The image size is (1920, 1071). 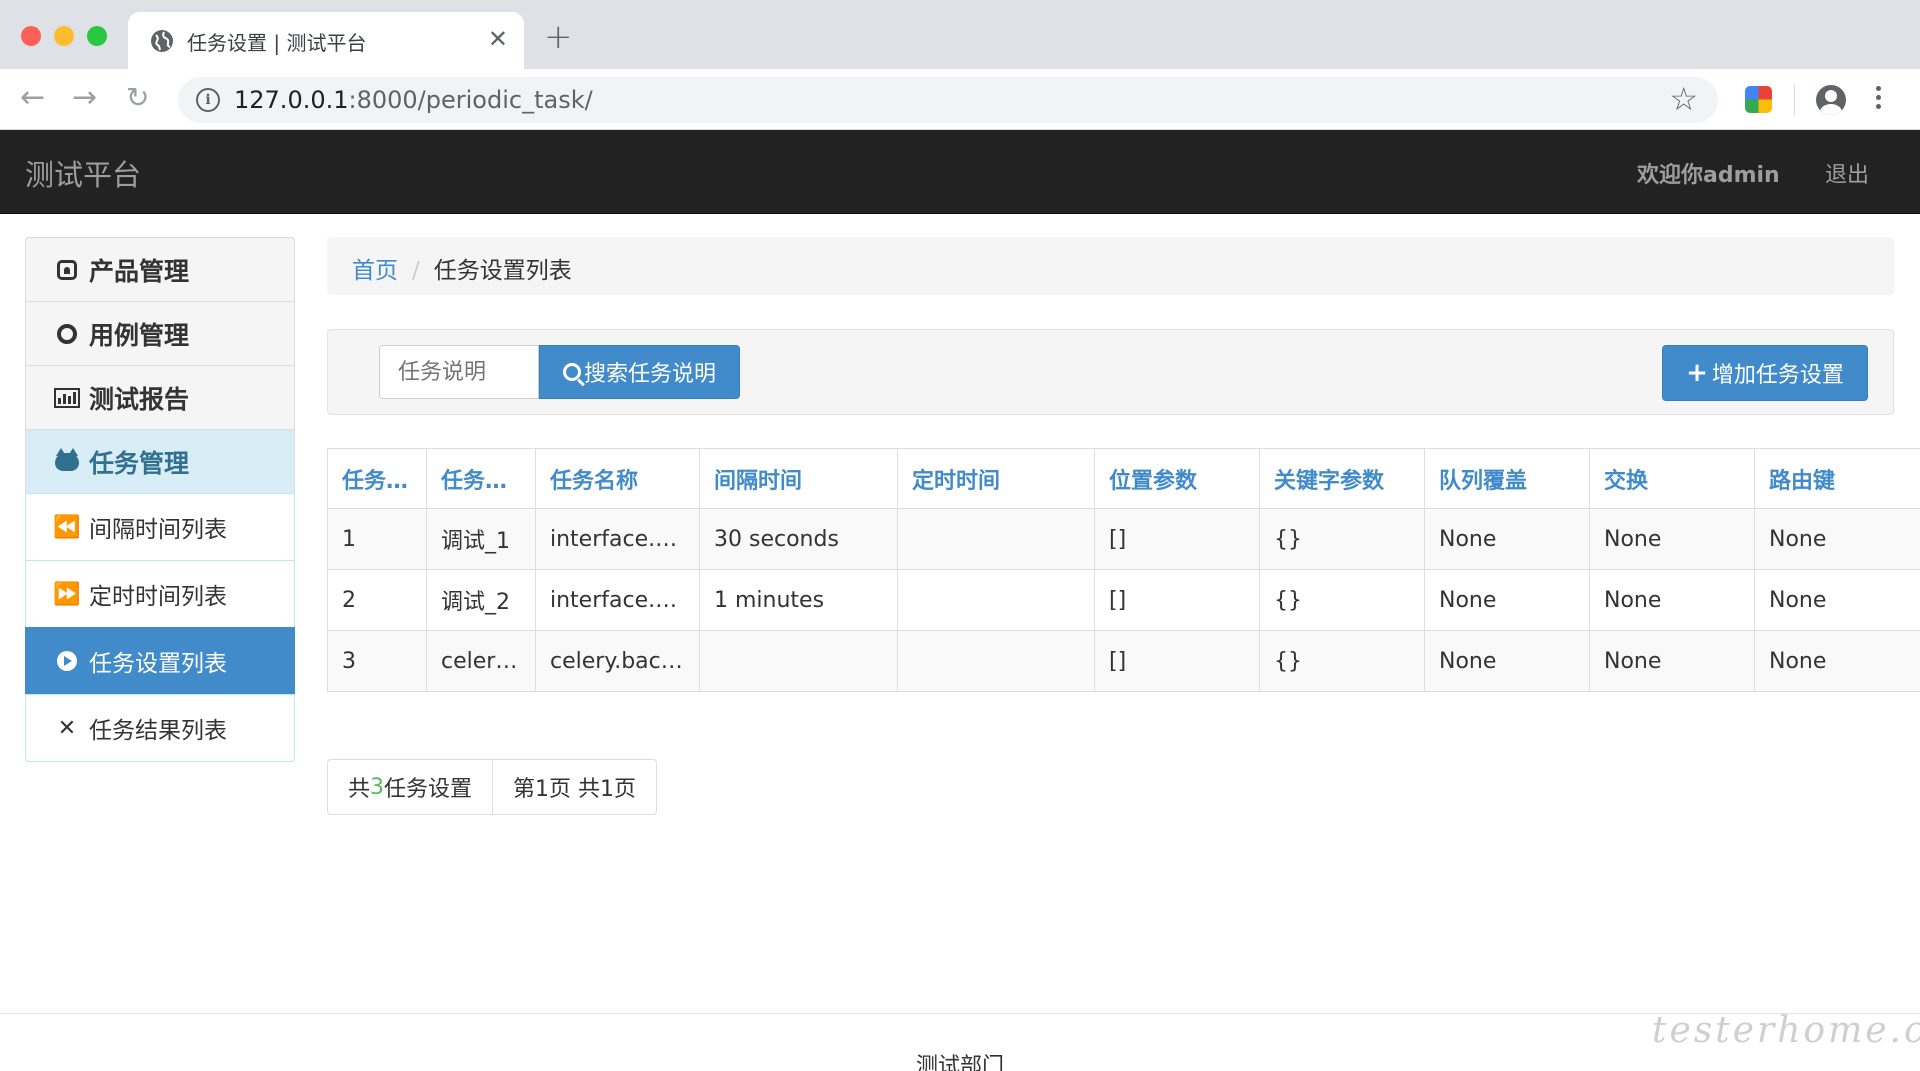 I want to click on site-info-icon: i, so click(x=208, y=100).